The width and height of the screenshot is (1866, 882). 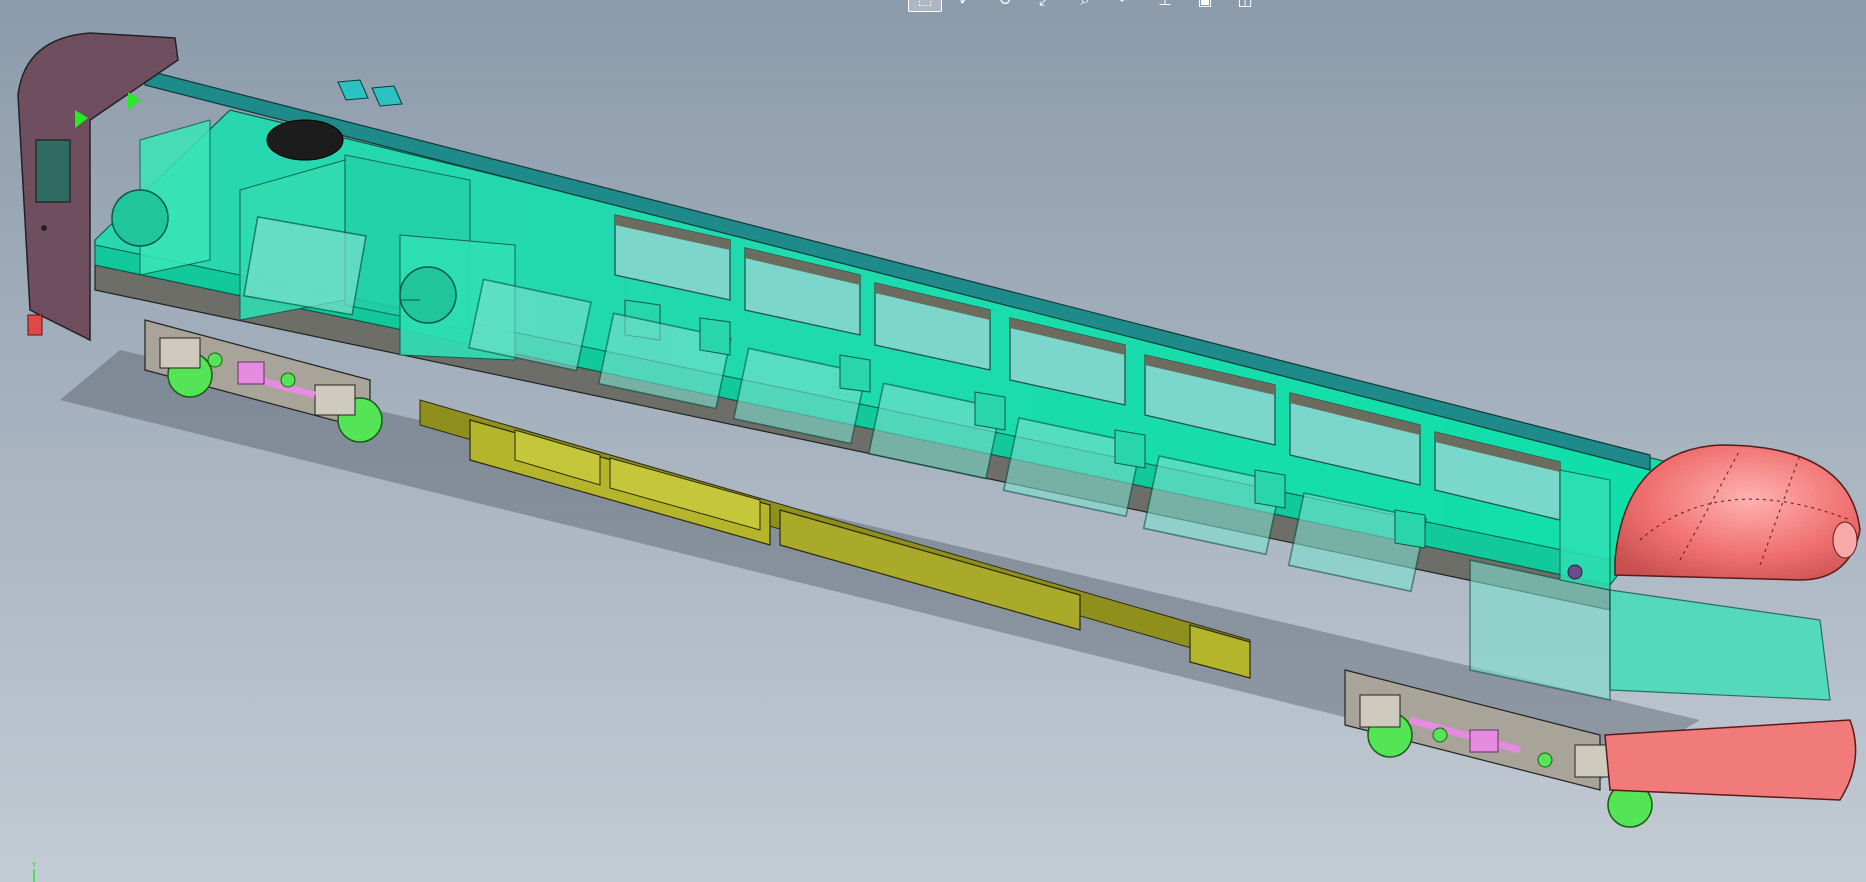 I want to click on section-view-icon: ⊥, so click(x=1165, y=4).